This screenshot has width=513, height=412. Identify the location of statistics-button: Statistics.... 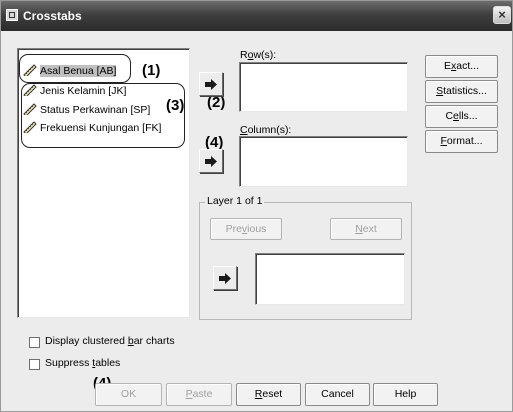
(461, 91).